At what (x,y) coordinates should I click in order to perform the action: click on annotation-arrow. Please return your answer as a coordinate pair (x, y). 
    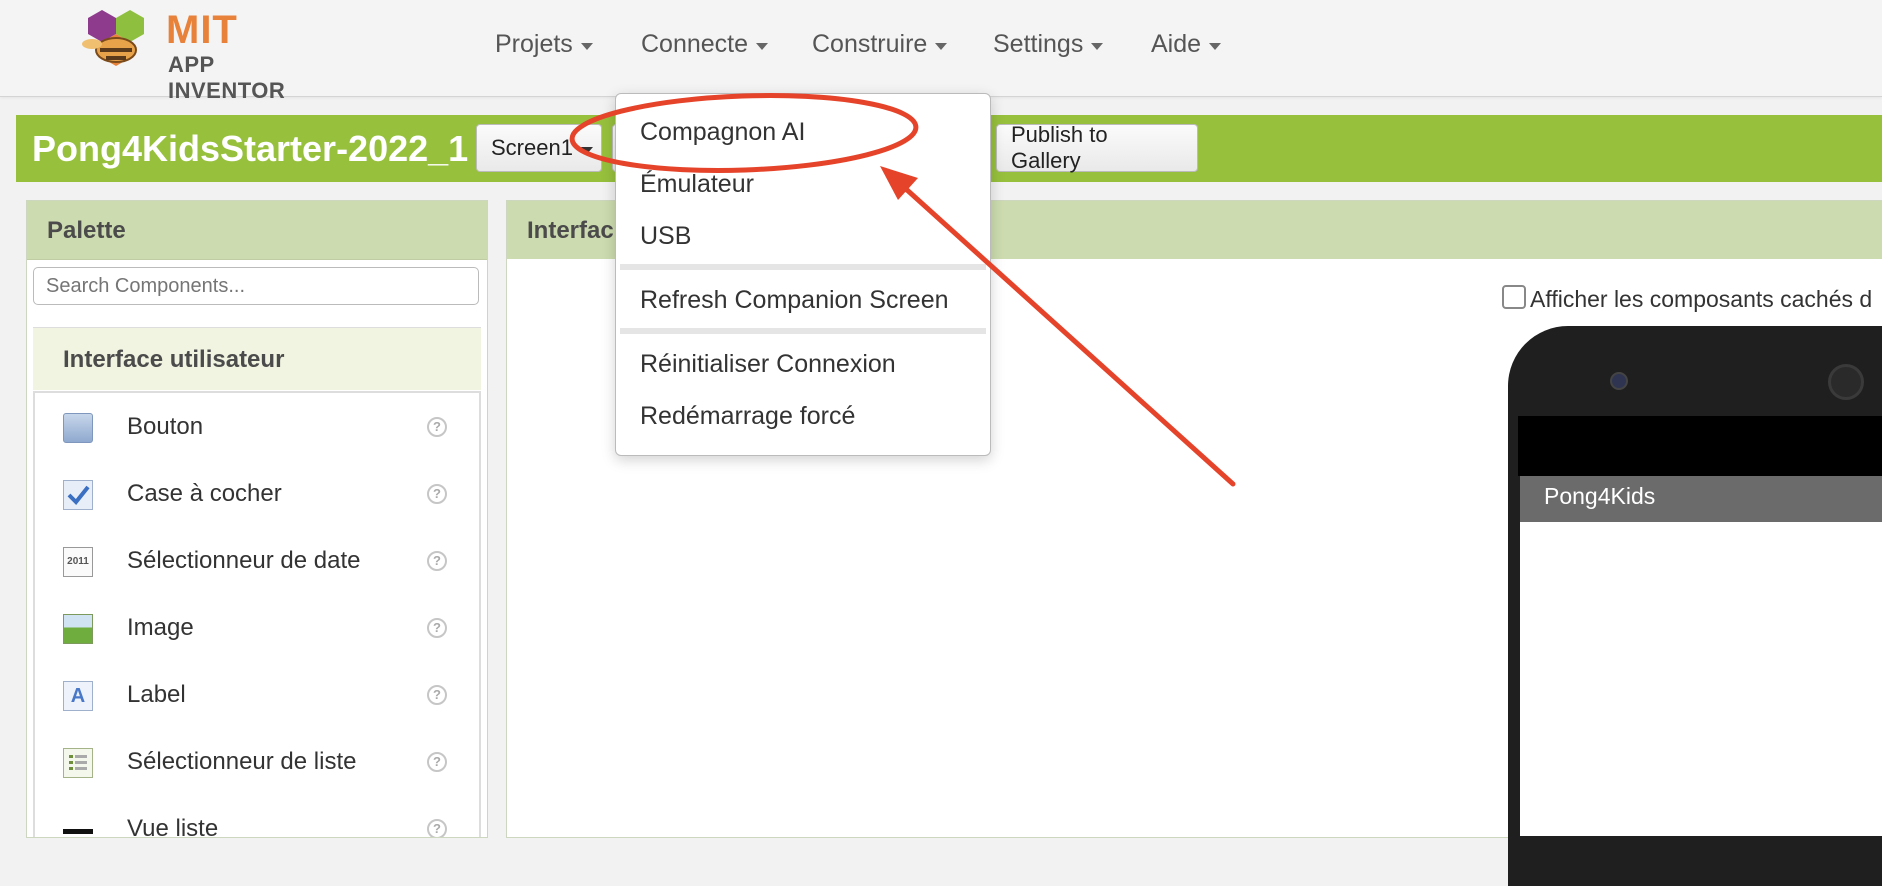
    Looking at the image, I should click on (1064, 332).